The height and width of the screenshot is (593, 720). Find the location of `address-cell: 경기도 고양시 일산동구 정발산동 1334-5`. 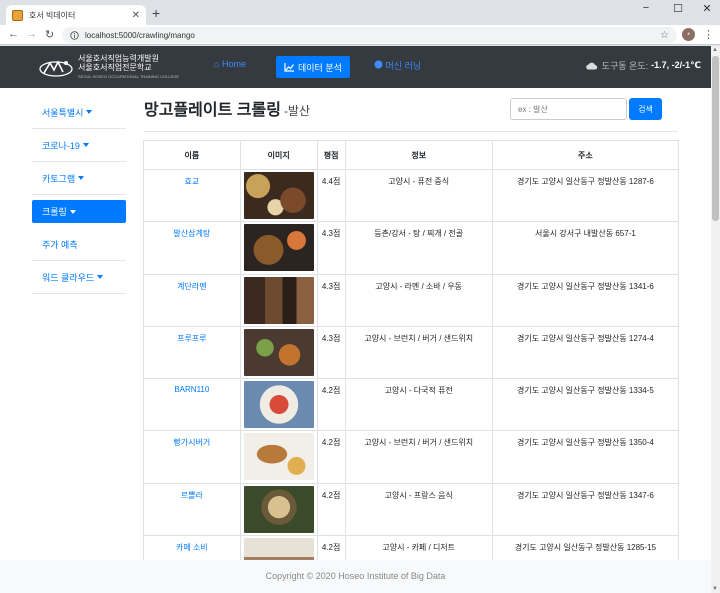

address-cell: 경기도 고양시 일산동구 정발산동 1334-5 is located at coordinates (585, 405).